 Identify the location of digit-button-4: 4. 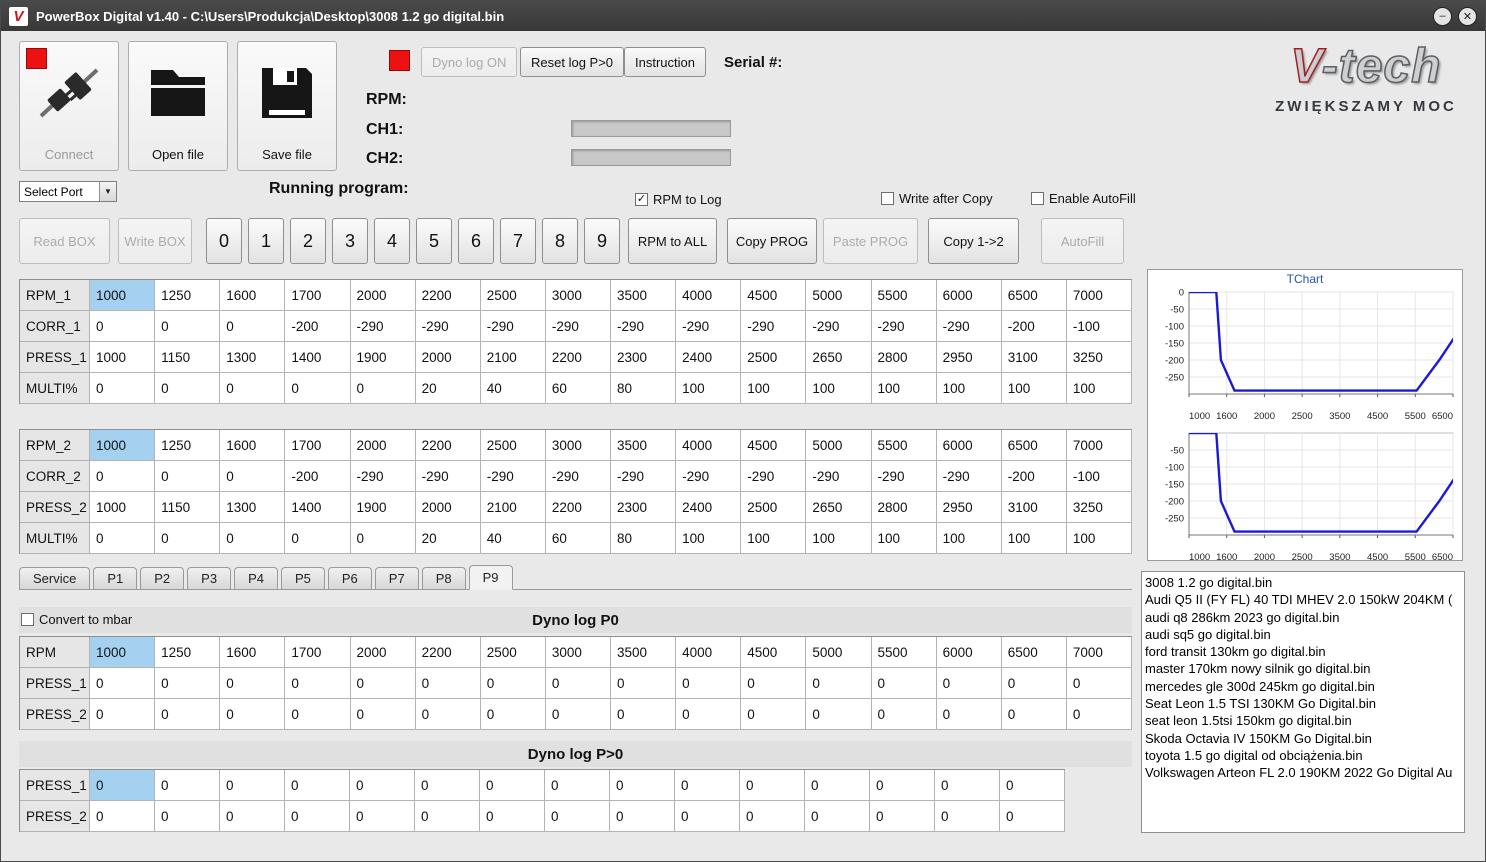
(392, 241).